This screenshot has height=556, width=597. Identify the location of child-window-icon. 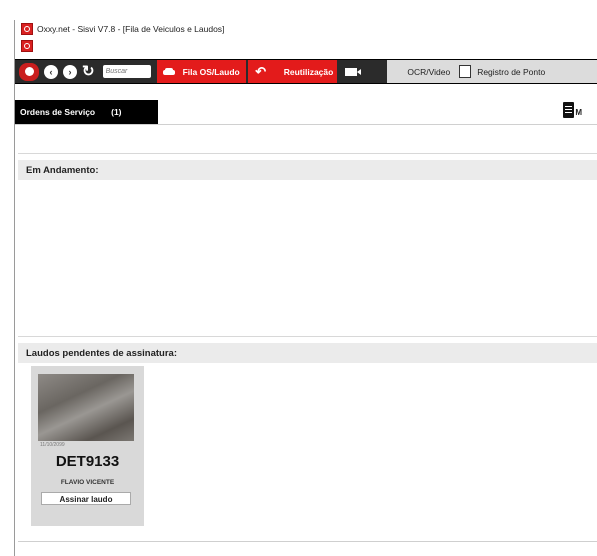
(27, 46).